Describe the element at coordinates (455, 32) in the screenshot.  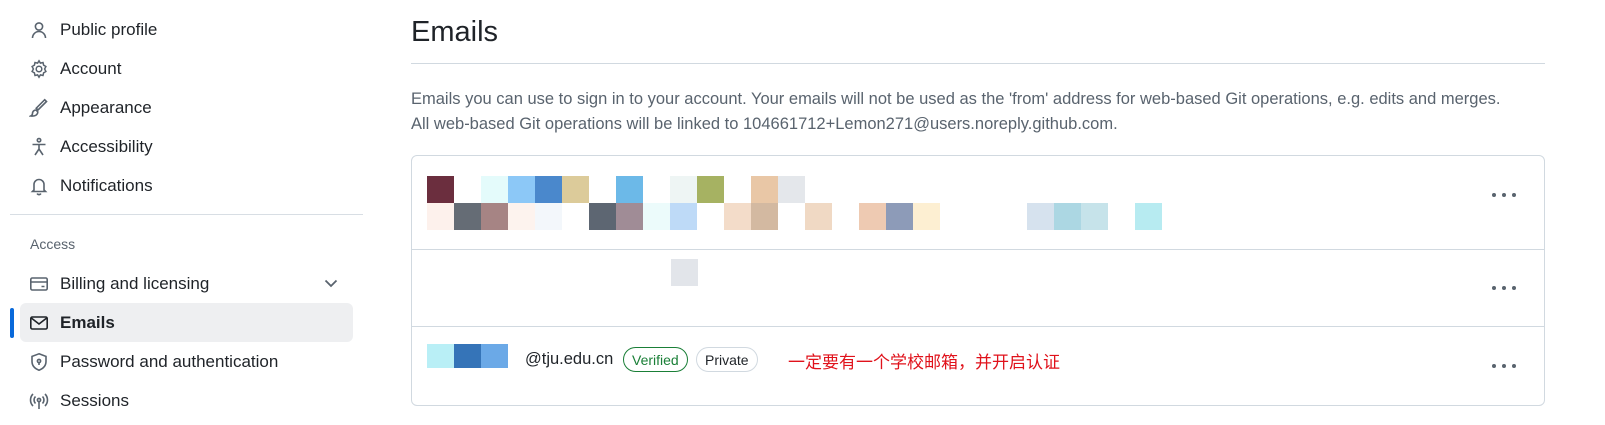
I see `page-title: Emails` at that location.